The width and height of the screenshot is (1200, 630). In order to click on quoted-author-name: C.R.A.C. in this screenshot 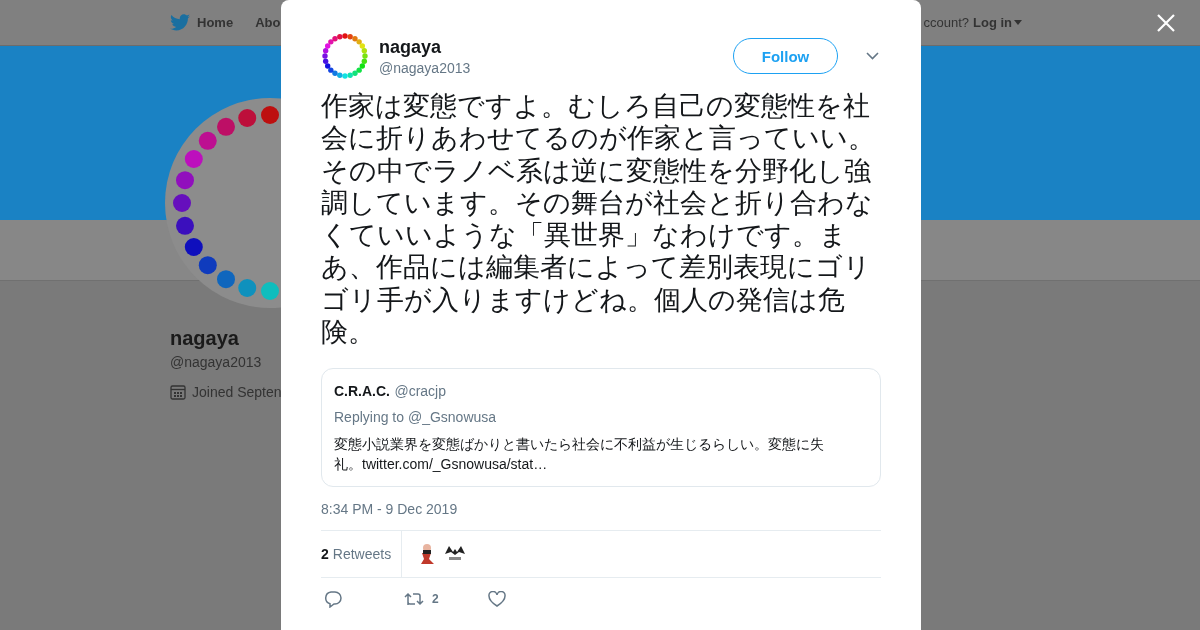, I will do `click(362, 391)`.